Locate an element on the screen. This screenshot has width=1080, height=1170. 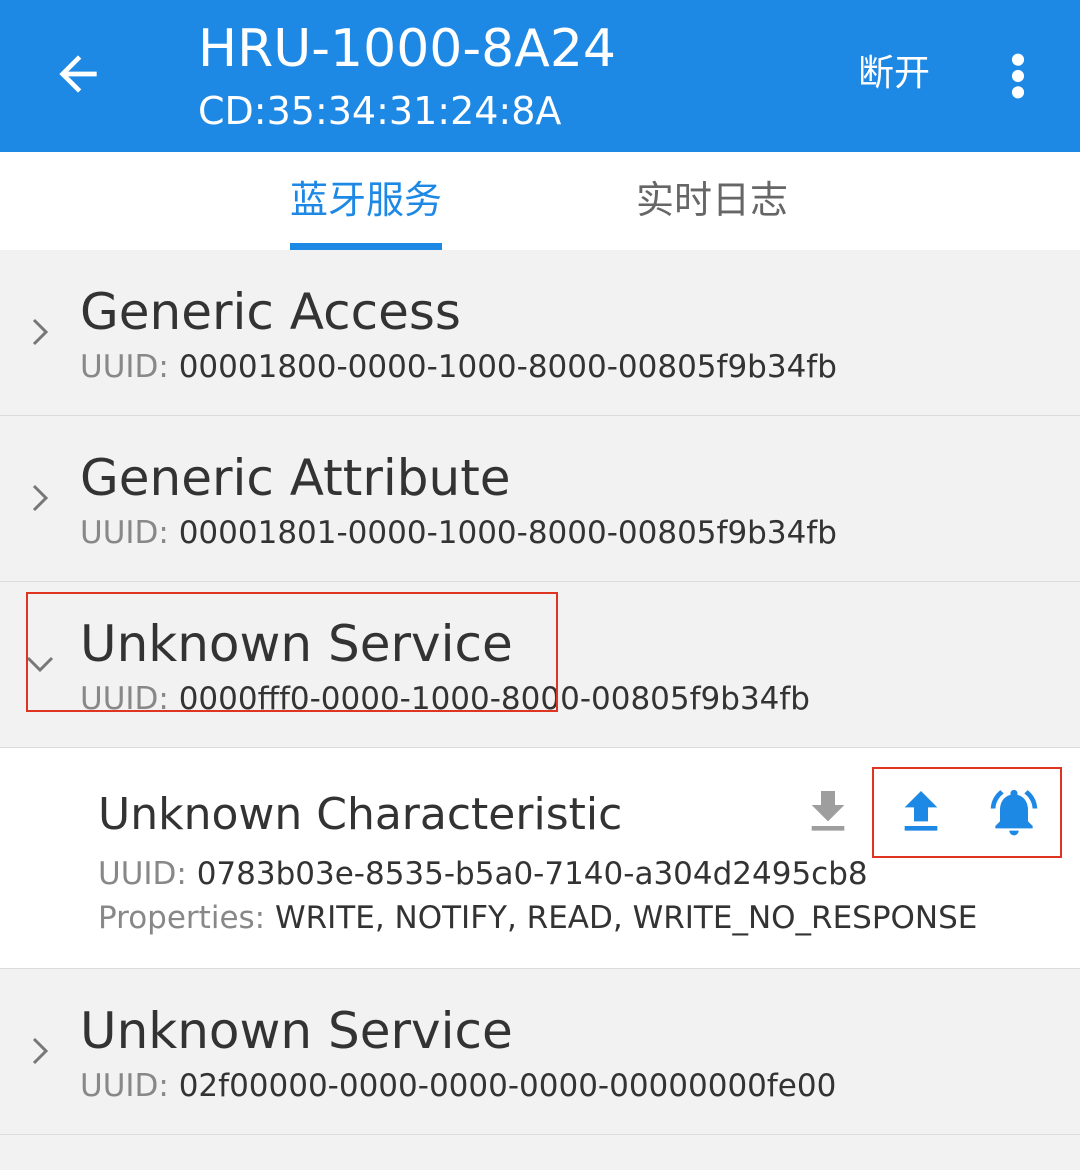
uuid-value: 00001801-0000-1000-8000-00805f9b34fb is located at coordinates (507, 533).